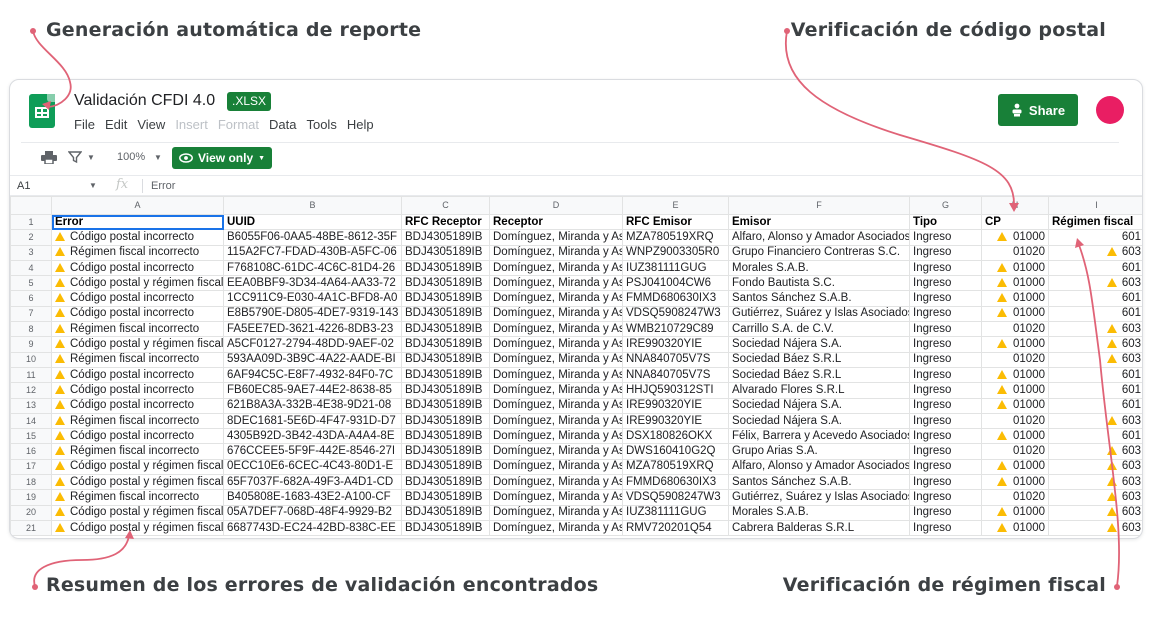 The height and width of the screenshot is (622, 1152). What do you see at coordinates (819, 436) in the screenshot?
I see `cell-emisor: Félix, Barrera y Acevedo Asociados` at bounding box center [819, 436].